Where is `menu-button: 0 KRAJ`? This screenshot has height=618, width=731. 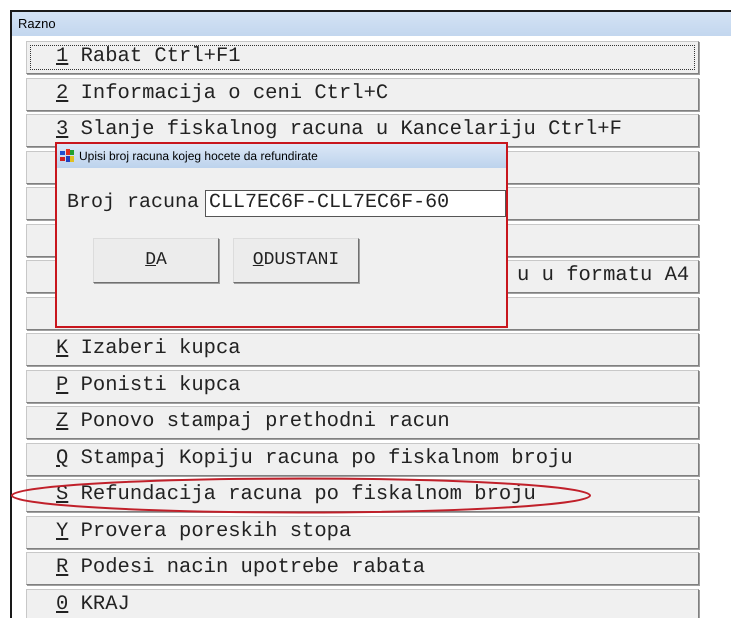 menu-button: 0 KRAJ is located at coordinates (362, 603).